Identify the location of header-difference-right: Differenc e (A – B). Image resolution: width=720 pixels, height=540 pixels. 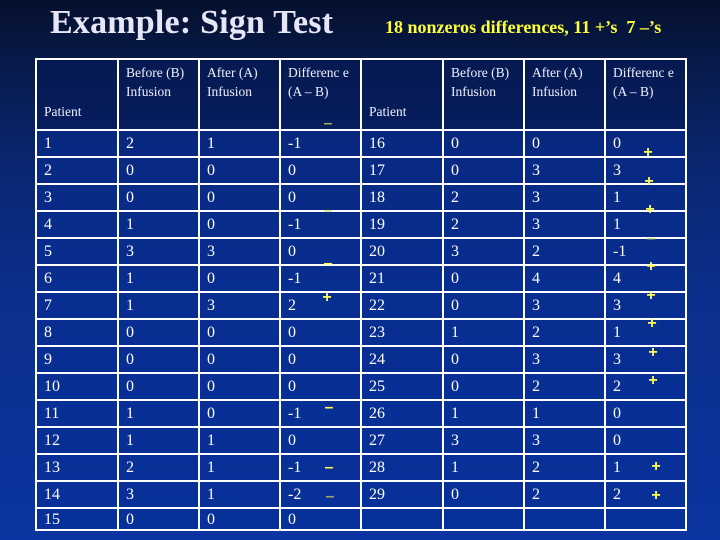
(645, 94).